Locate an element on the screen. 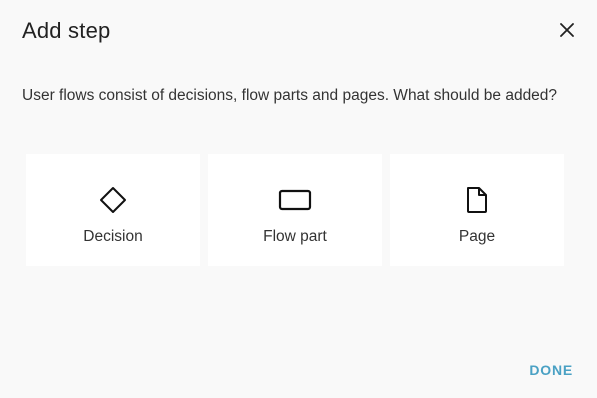  done-button: DONE is located at coordinates (551, 370).